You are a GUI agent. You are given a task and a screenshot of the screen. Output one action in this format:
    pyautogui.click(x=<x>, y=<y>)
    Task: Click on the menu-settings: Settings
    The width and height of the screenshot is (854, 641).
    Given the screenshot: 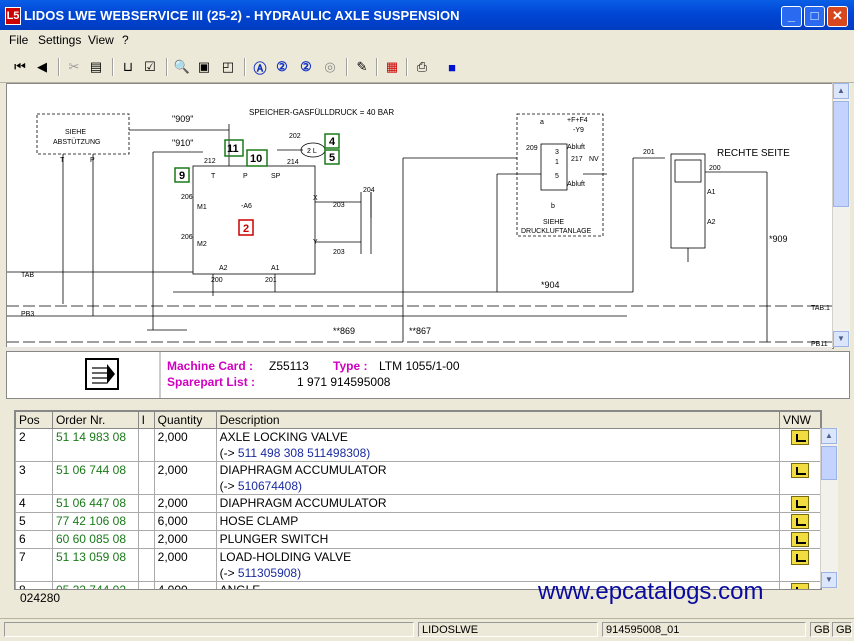 What is the action you would take?
    pyautogui.click(x=59, y=40)
    